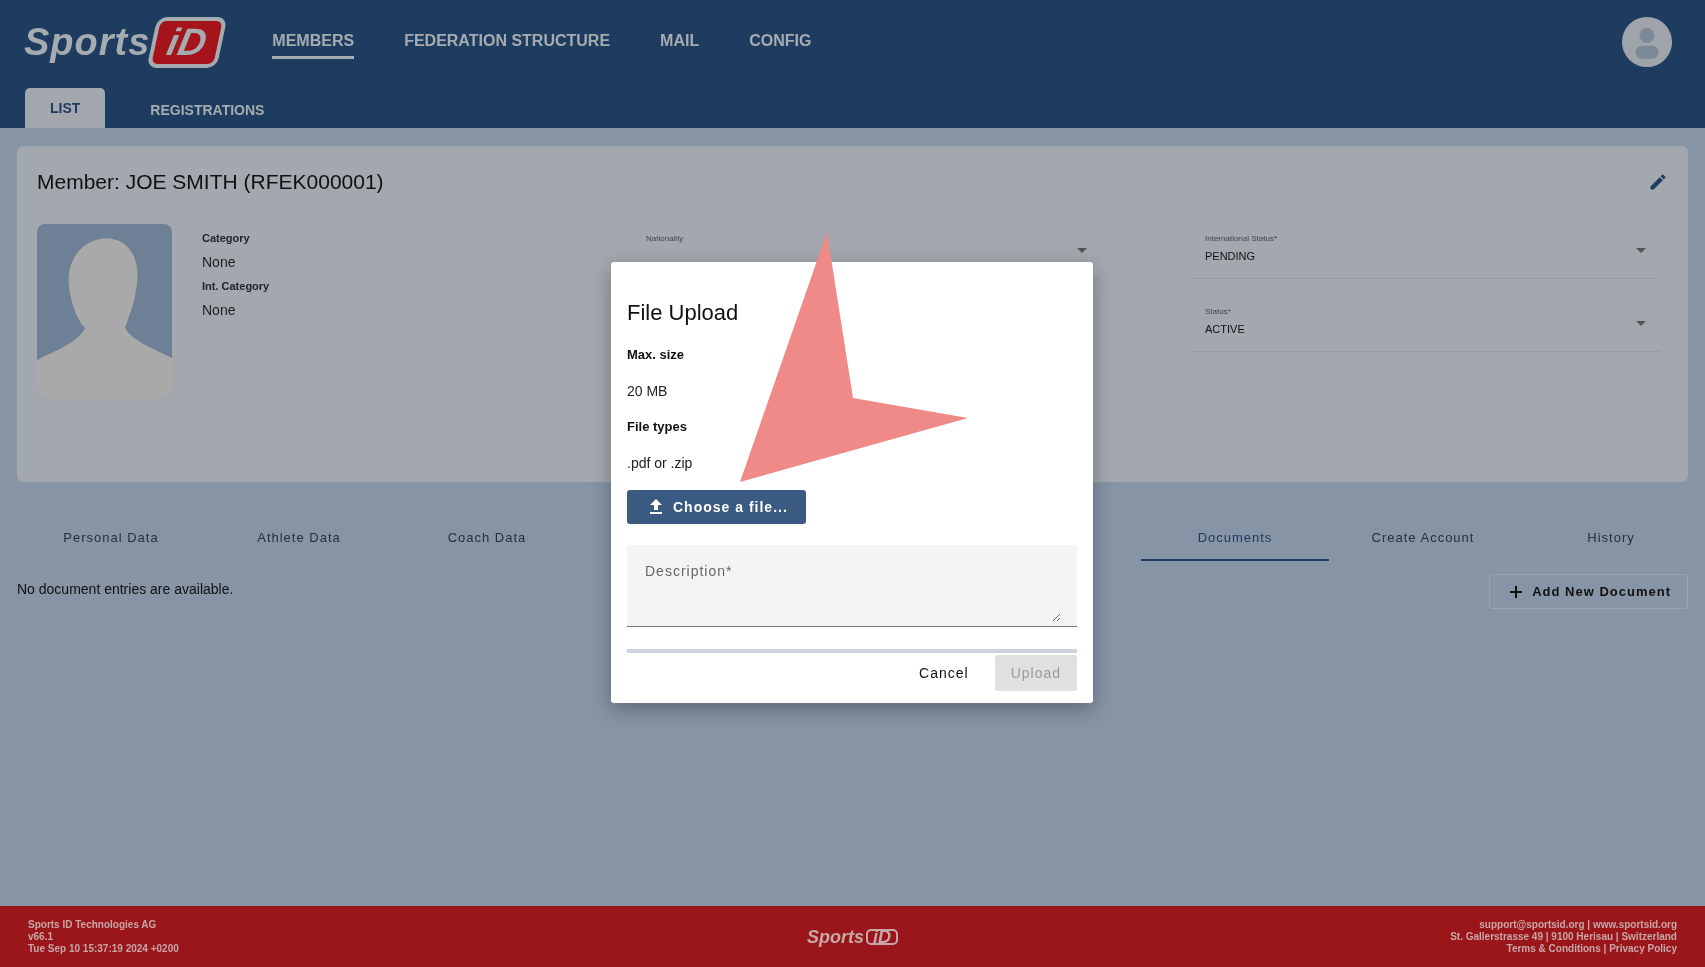 The width and height of the screenshot is (1705, 967). What do you see at coordinates (1647, 42) in the screenshot?
I see `user-avatar-icon` at bounding box center [1647, 42].